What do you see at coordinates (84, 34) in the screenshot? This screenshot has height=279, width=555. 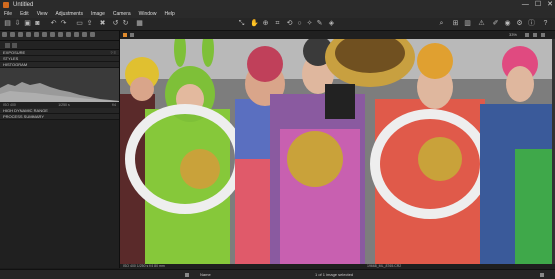 I see `tab-batch-icon` at bounding box center [84, 34].